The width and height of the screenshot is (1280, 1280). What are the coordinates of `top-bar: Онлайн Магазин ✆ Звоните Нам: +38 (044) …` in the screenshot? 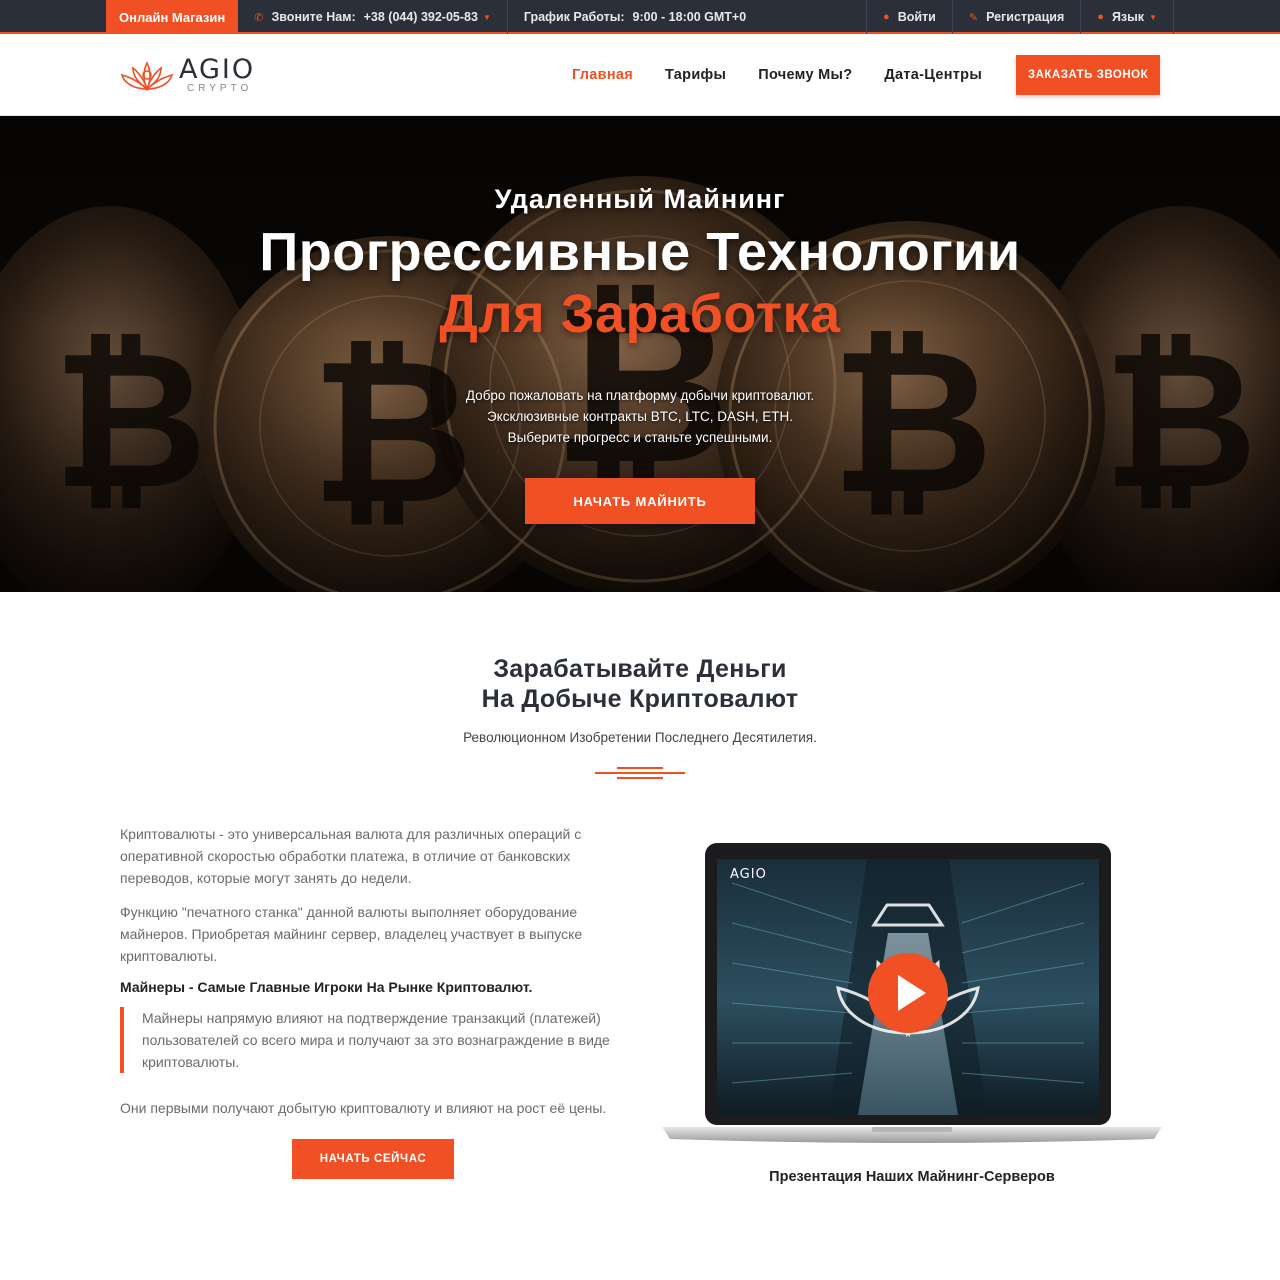 It's located at (640, 17).